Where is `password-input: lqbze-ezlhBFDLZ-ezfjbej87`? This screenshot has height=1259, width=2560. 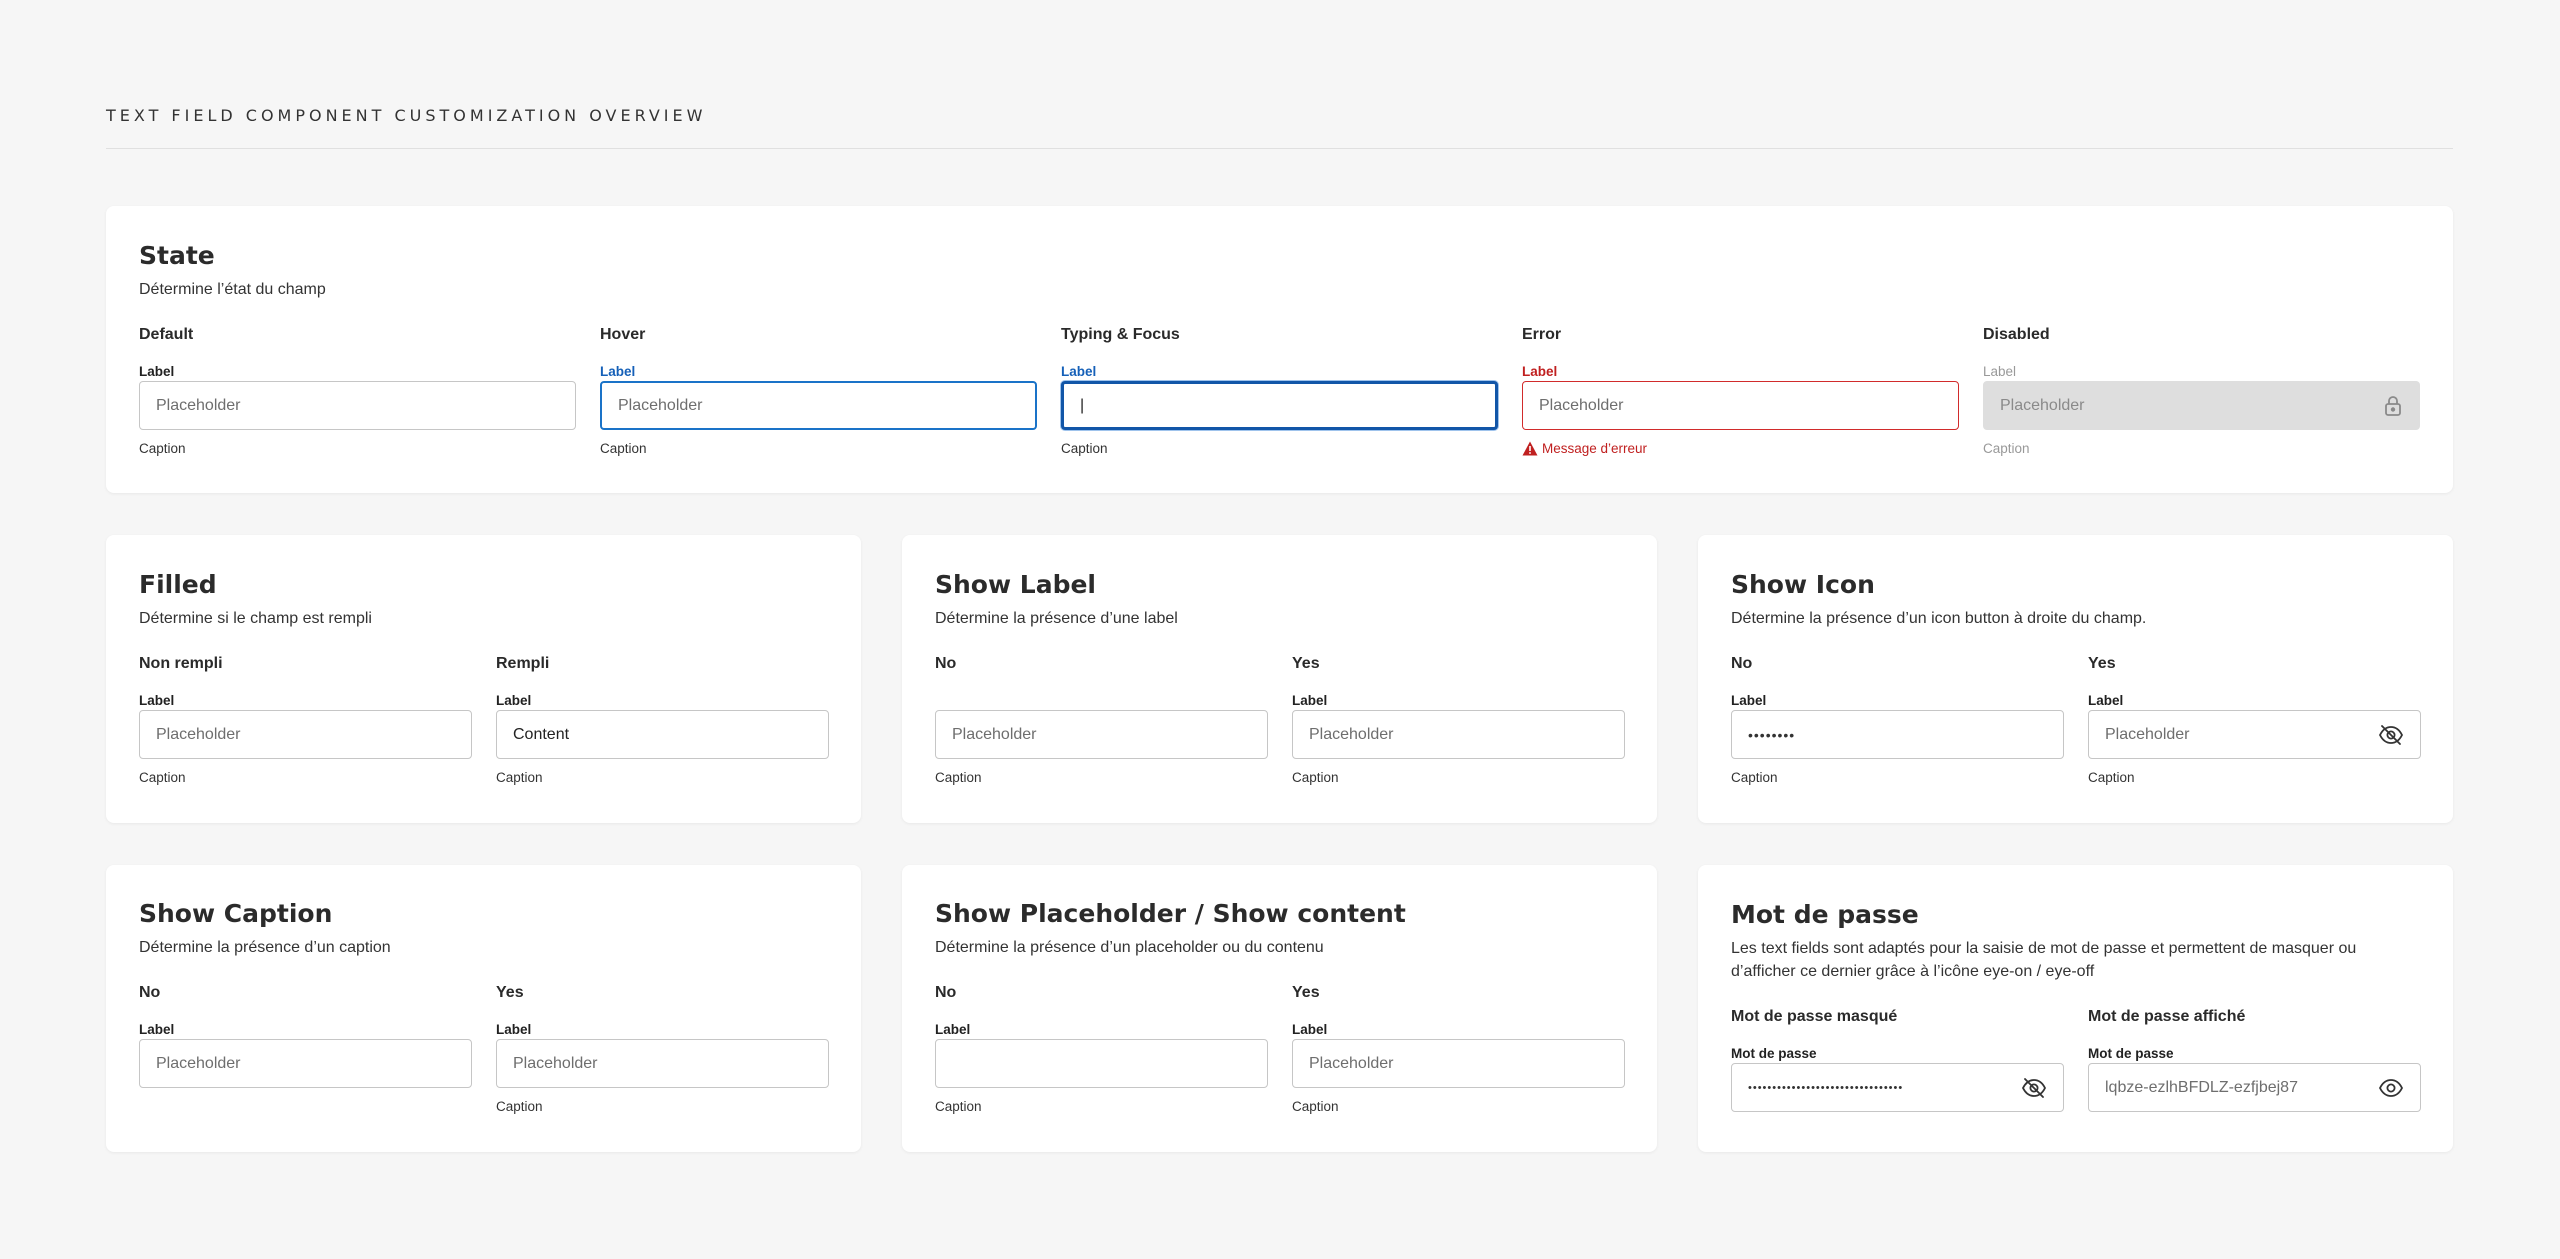
password-input: lqbze-ezlhBFDLZ-ezfjbej87 is located at coordinates (2254, 1087).